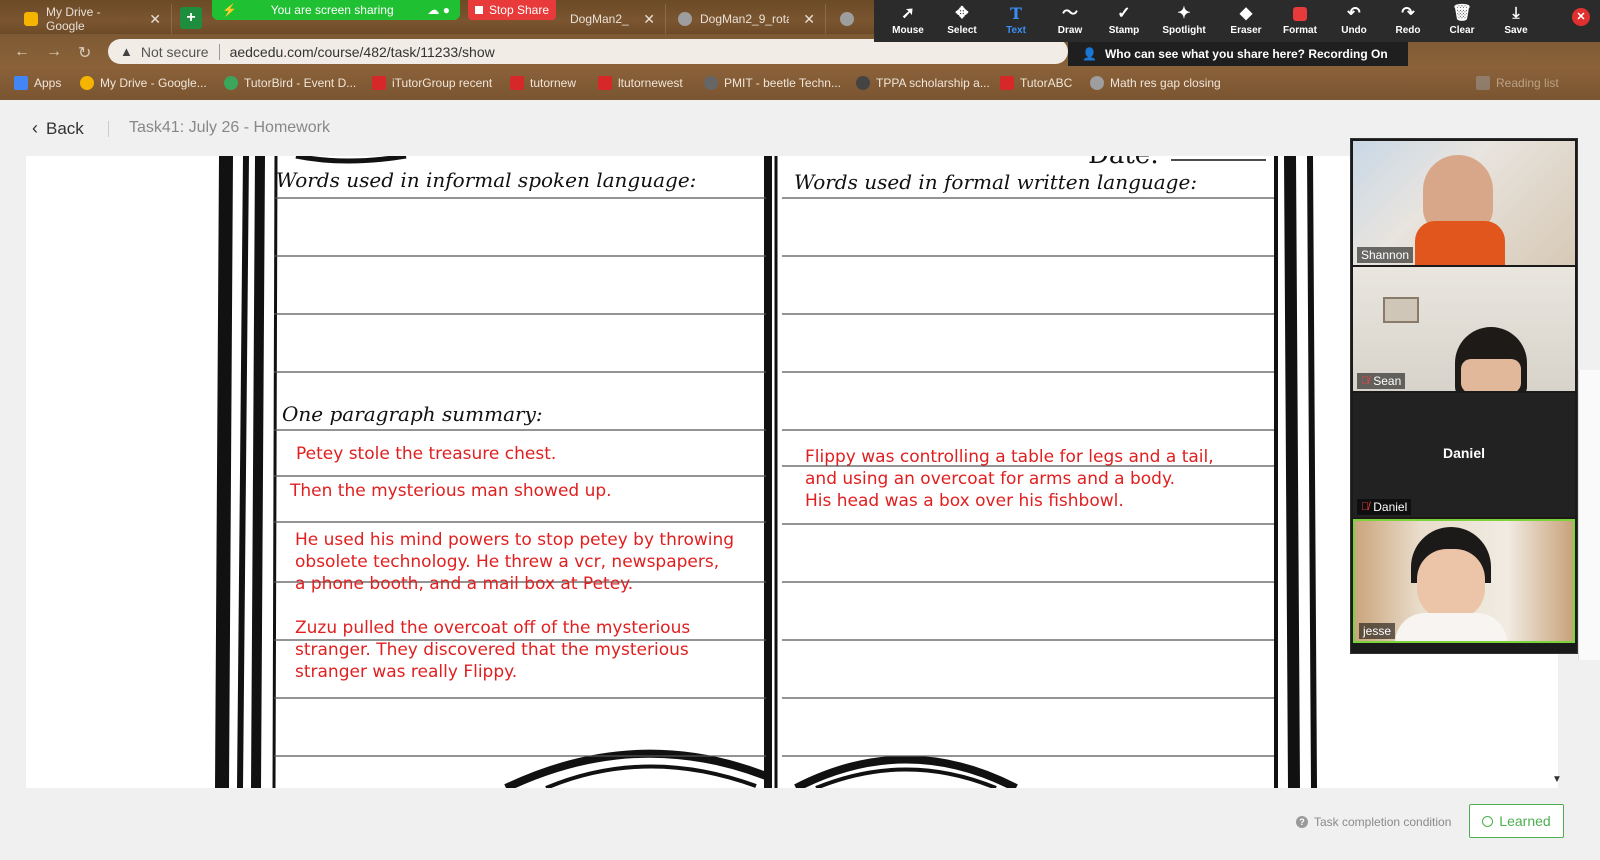  What do you see at coordinates (412, 414) in the screenshot?
I see `summary-heading: One paragraph summary:` at bounding box center [412, 414].